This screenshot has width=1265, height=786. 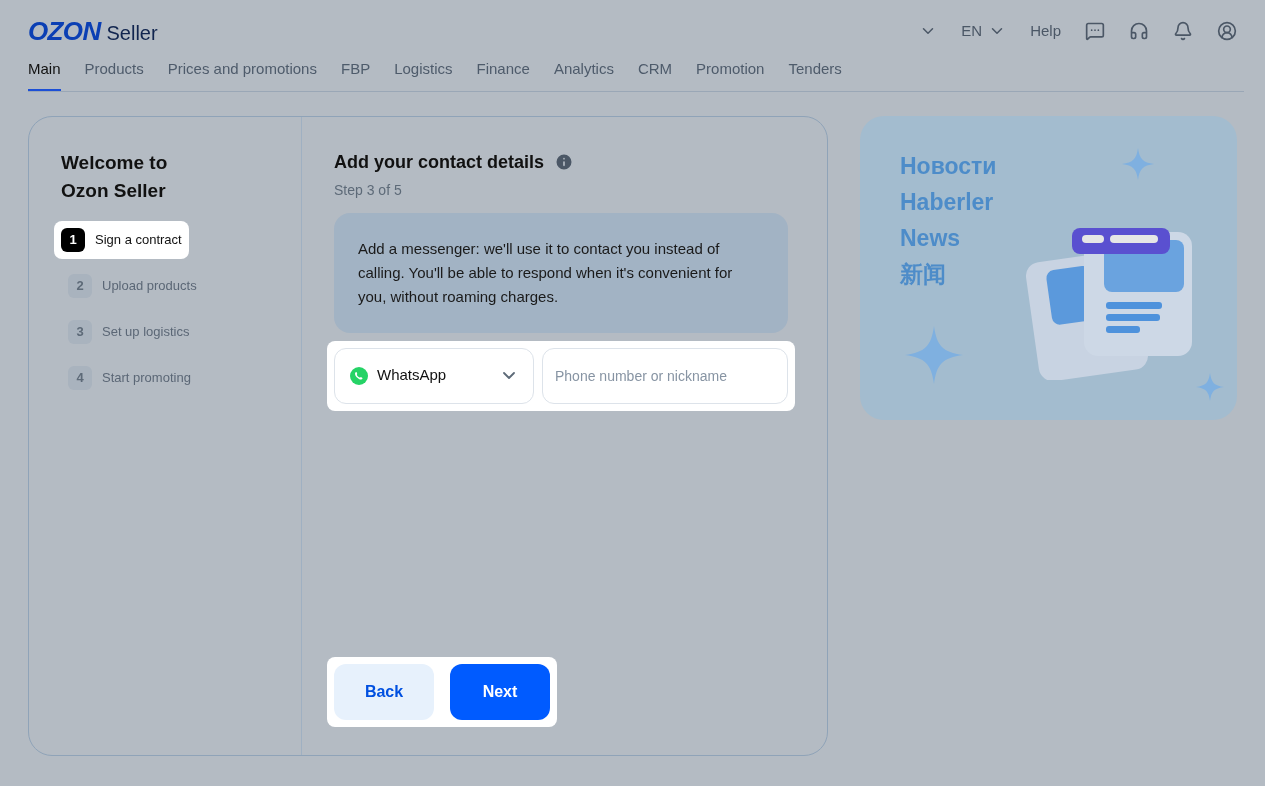 I want to click on nav-tab: Promotion, so click(x=730, y=74).